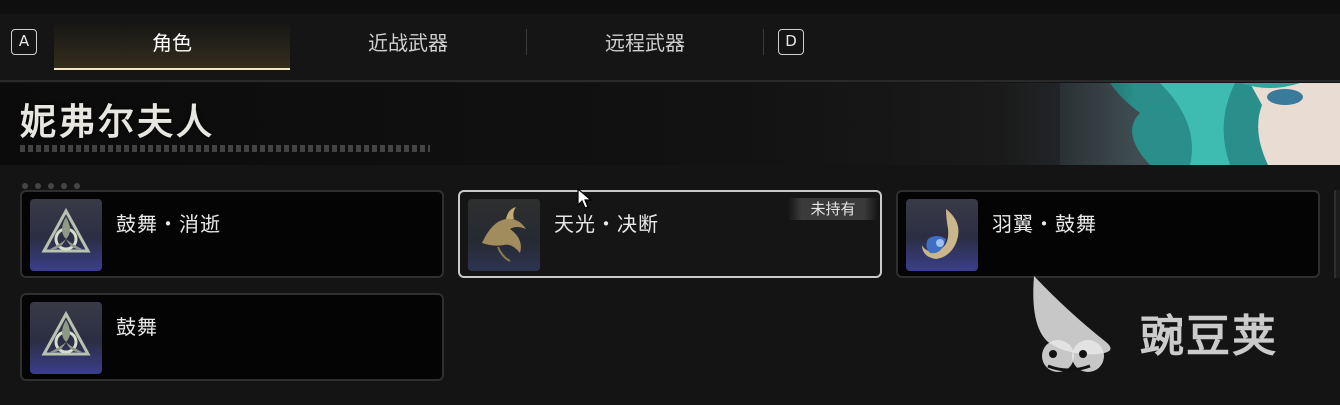 The image size is (1340, 405). I want to click on tab-separator, so click(763, 42).